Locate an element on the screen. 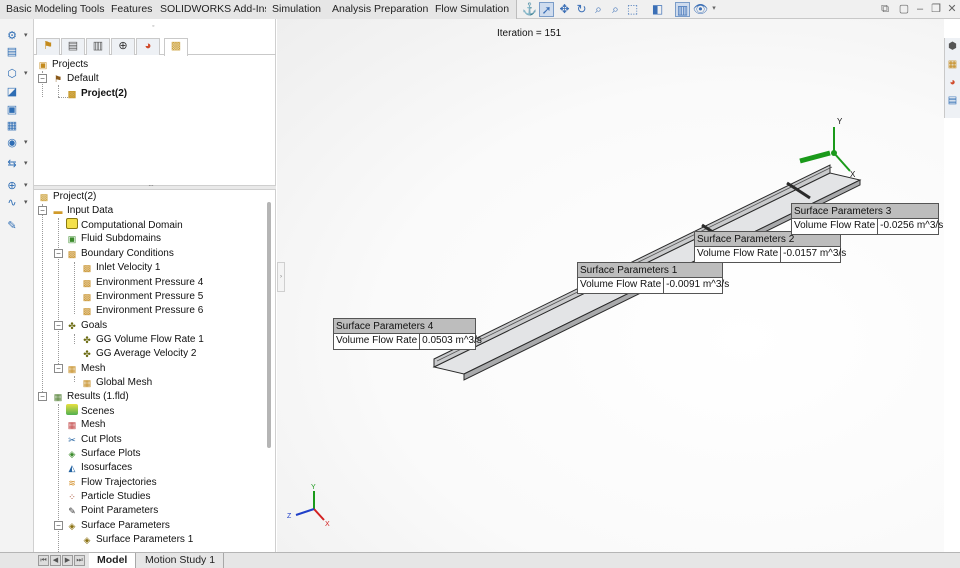 The width and height of the screenshot is (960, 568). restore-pane-icon: ⧉ is located at coordinates (885, 9).